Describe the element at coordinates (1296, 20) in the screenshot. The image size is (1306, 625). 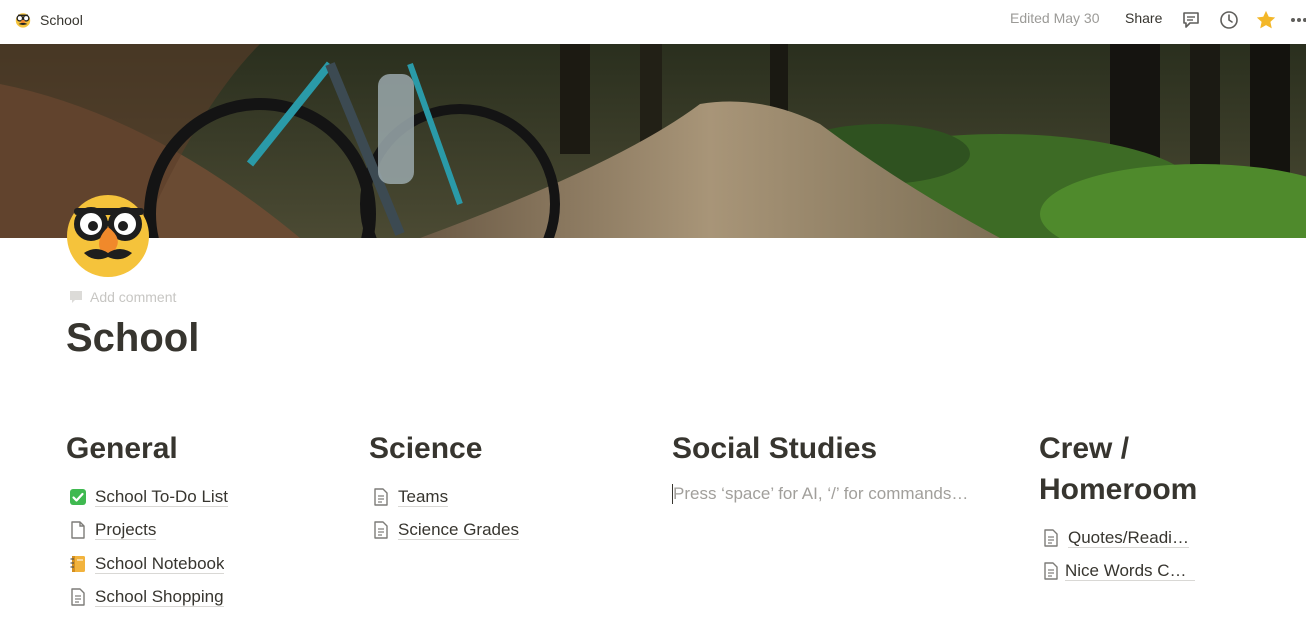
I see `more-icon` at that location.